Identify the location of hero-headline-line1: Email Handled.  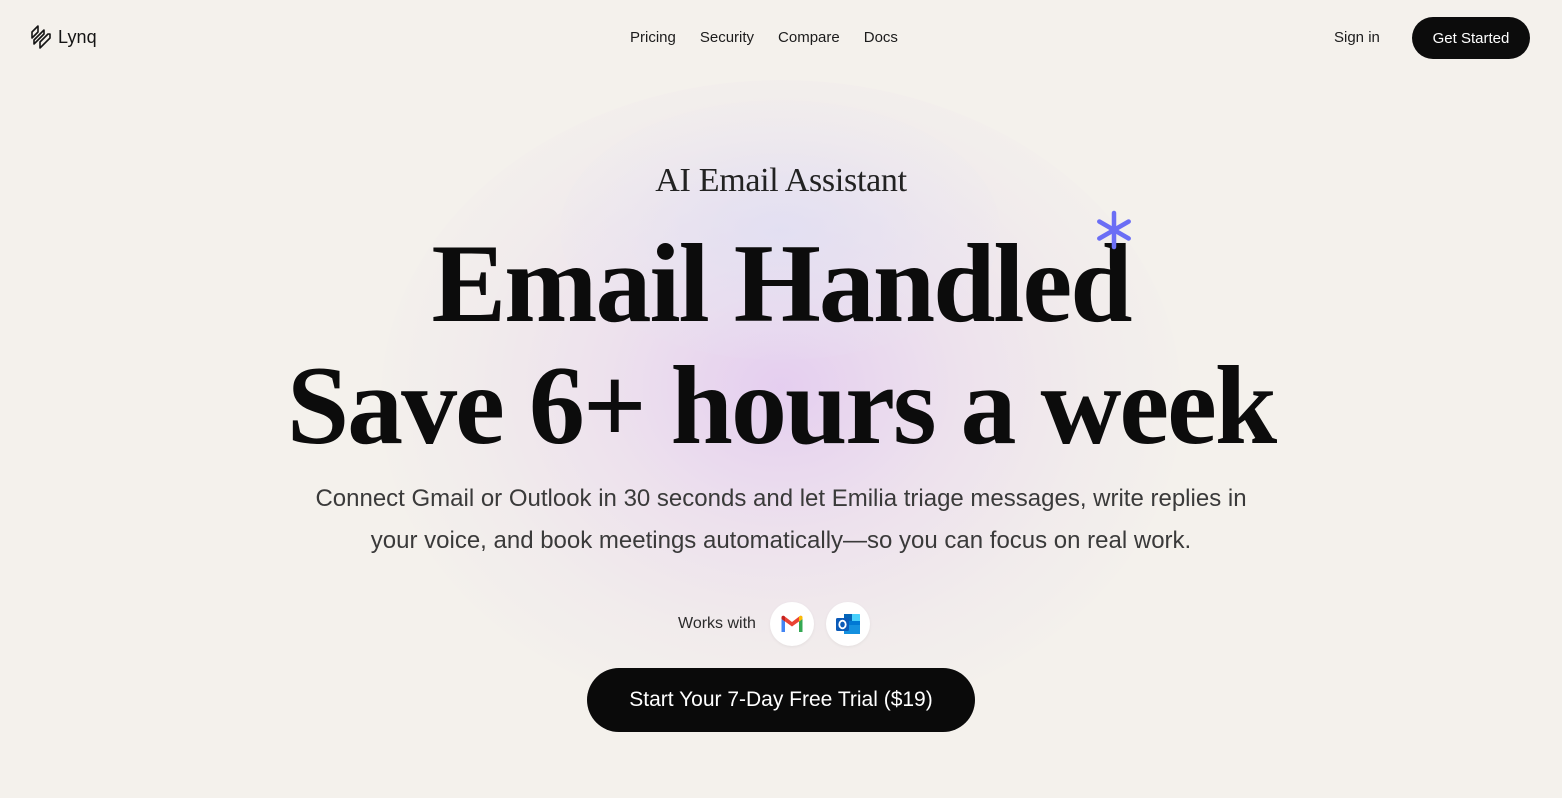
(781, 284).